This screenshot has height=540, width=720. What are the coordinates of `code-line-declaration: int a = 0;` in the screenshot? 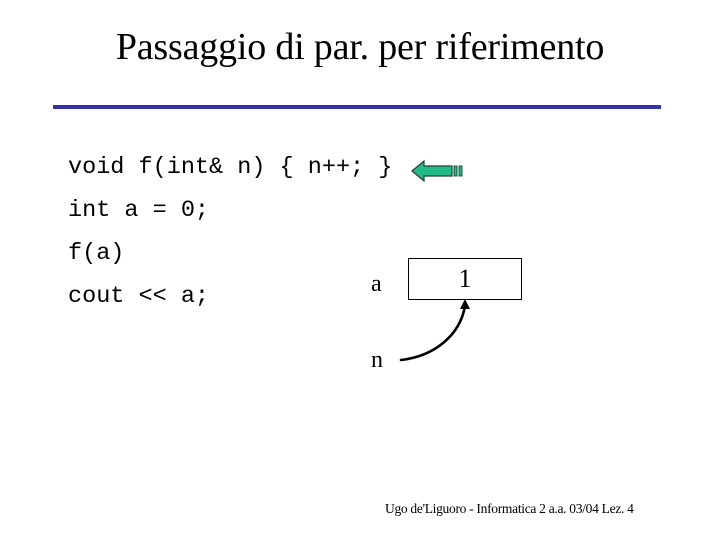 It's located at (139, 210).